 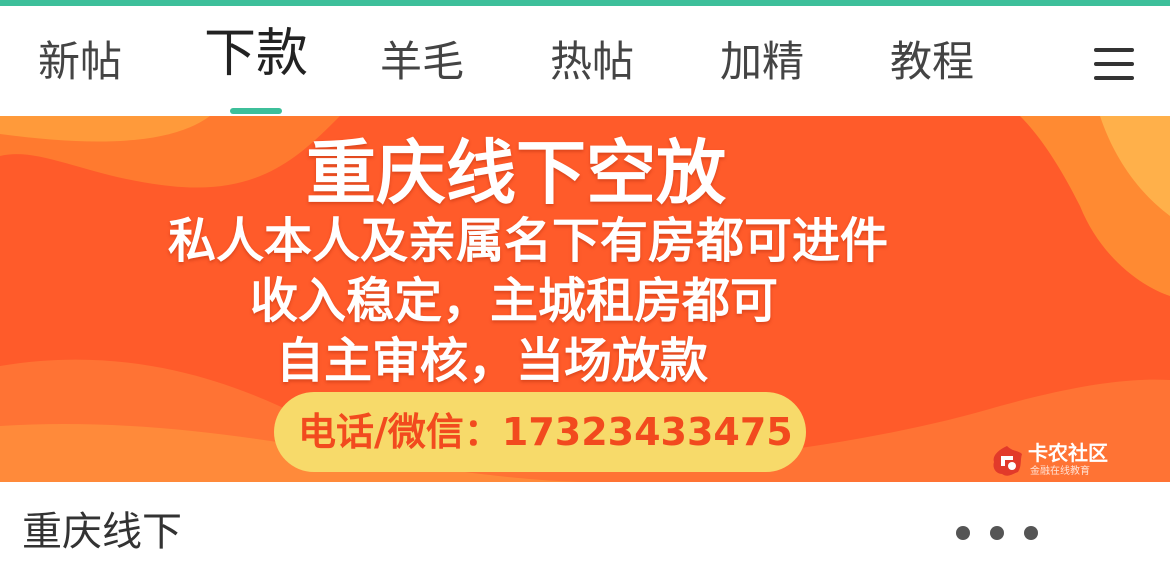 I want to click on banner-line-2: 收入稳定，主城租房都可, so click(x=514, y=301).